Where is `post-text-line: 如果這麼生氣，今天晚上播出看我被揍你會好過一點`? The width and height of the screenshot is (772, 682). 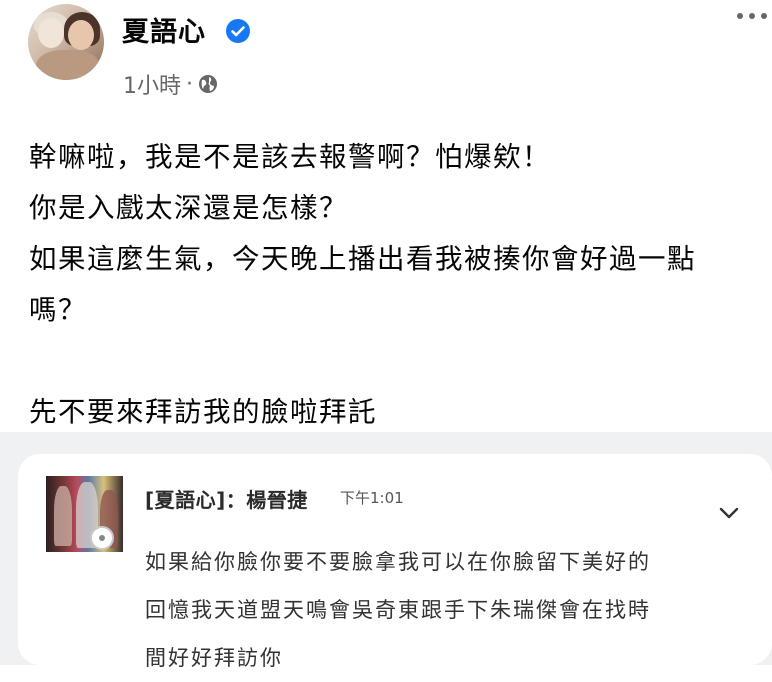
post-text-line: 如果這麼生氣，今天晚上播出看我被揍你會好過一點 is located at coordinates (362, 259).